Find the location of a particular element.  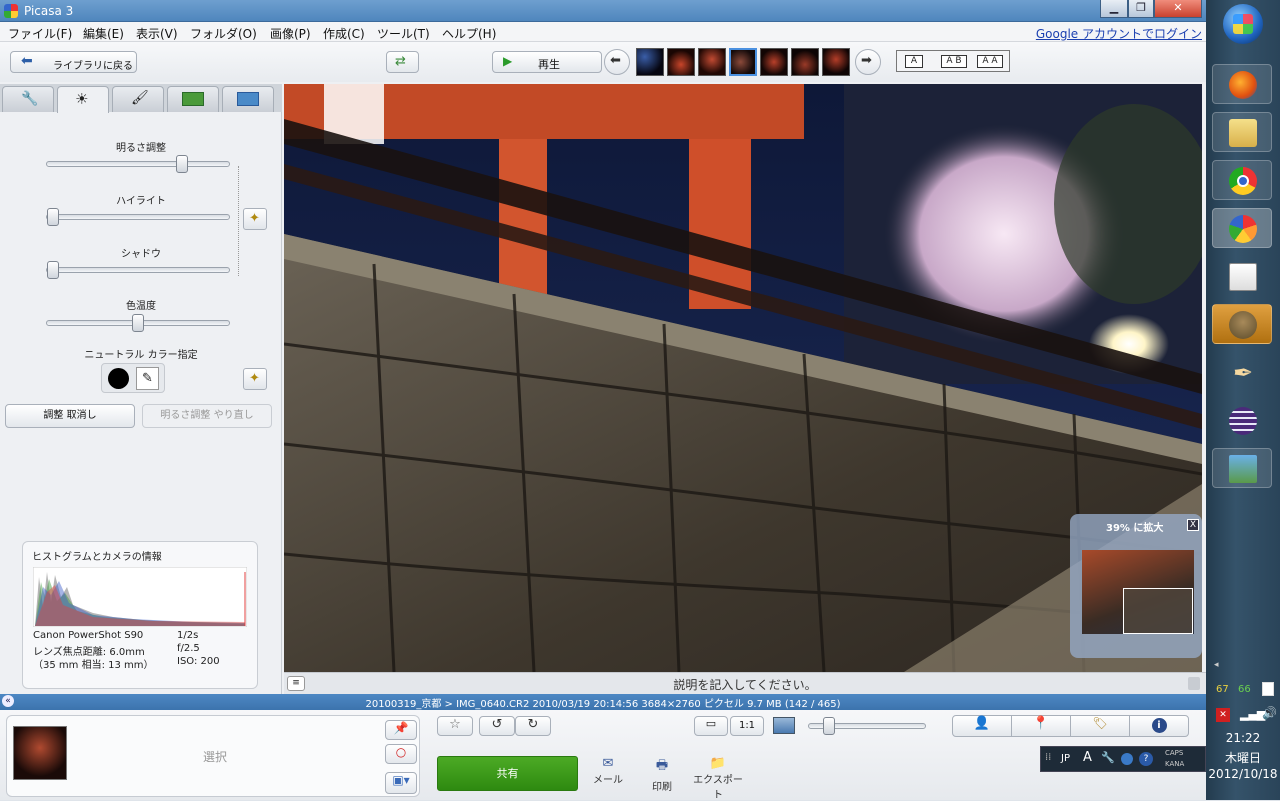

filmstrip-thumbnail-selected is located at coordinates (743, 62).